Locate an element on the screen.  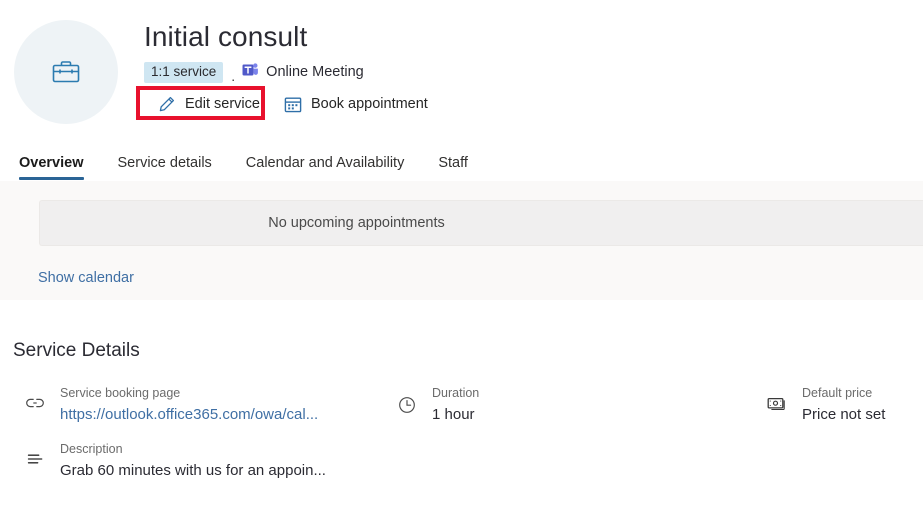
empty-appointments-message: No upcoming appointments is located at coordinates (356, 223).